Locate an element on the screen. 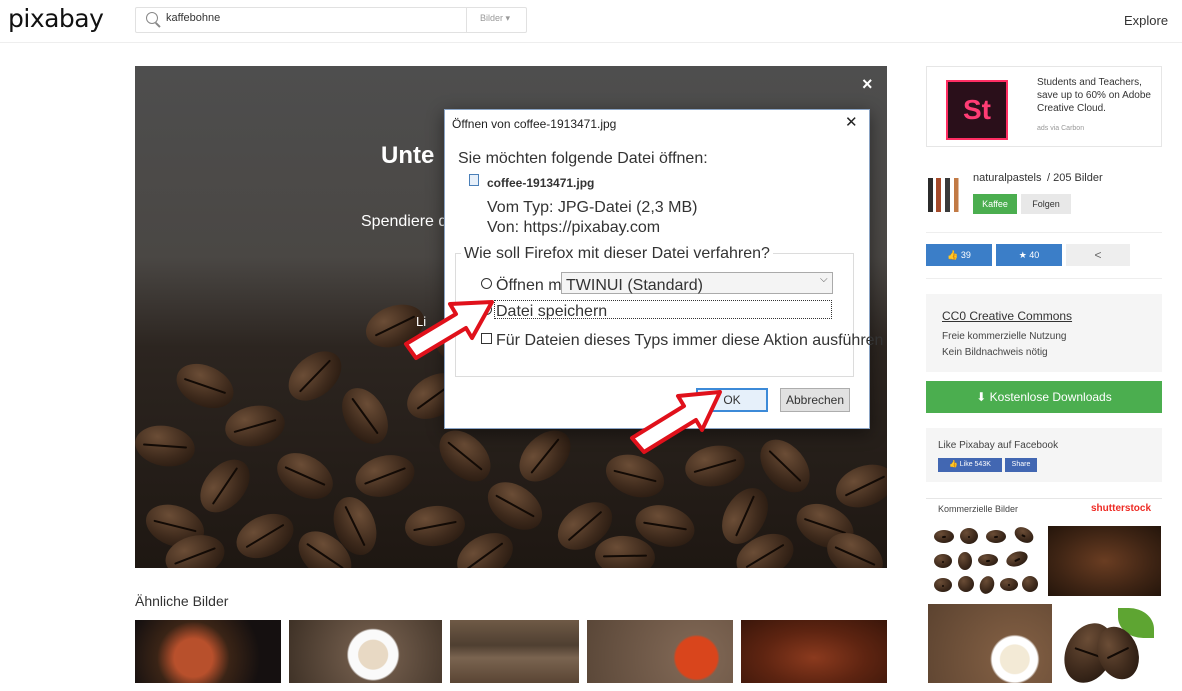  follow-button: Folgen is located at coordinates (1046, 204).